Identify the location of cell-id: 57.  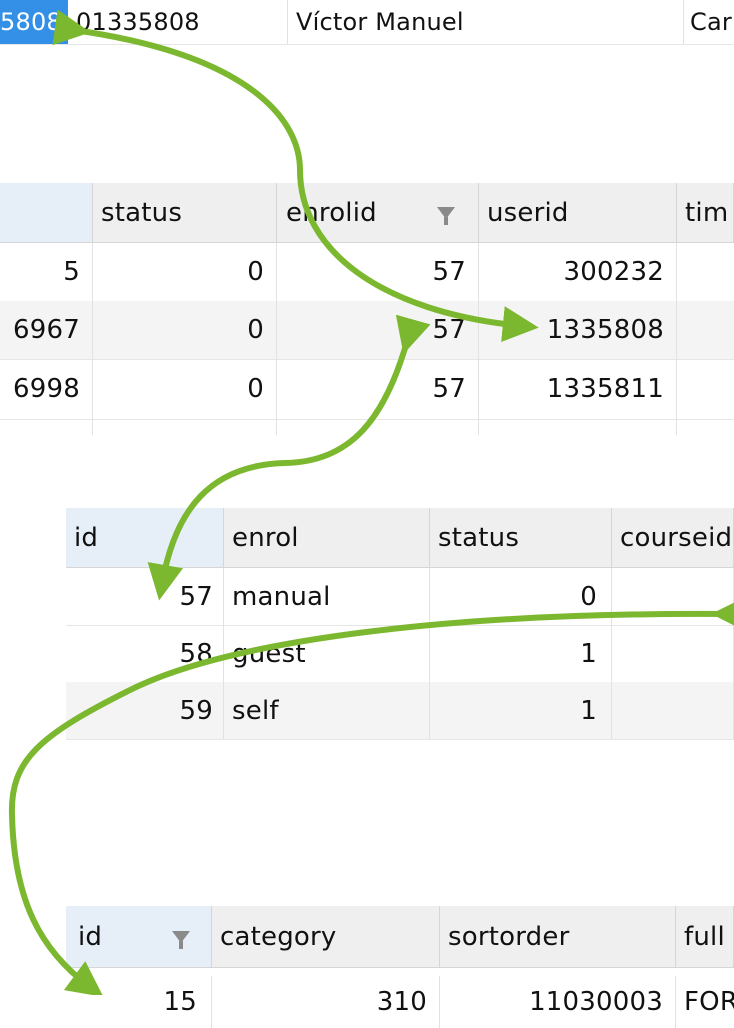
(145, 596).